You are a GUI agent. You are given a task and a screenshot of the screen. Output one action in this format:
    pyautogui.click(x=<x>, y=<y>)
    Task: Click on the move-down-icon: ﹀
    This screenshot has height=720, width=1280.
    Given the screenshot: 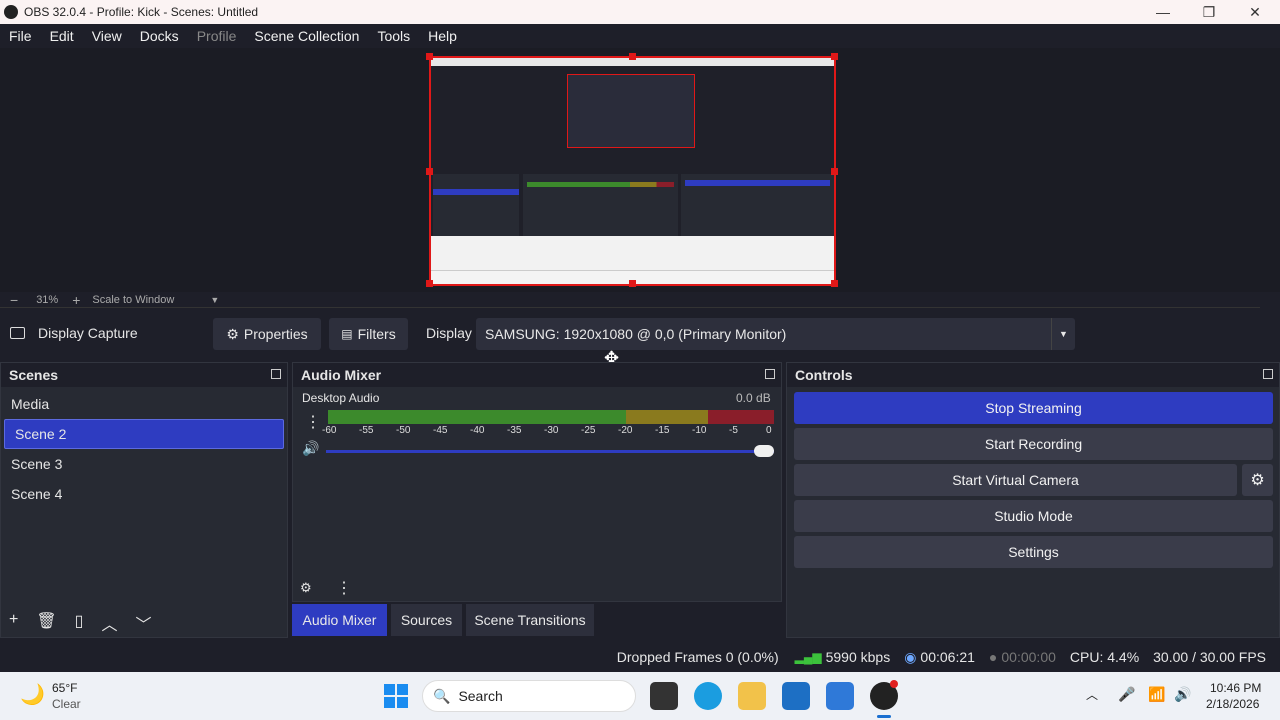 What is the action you would take?
    pyautogui.click(x=143, y=623)
    